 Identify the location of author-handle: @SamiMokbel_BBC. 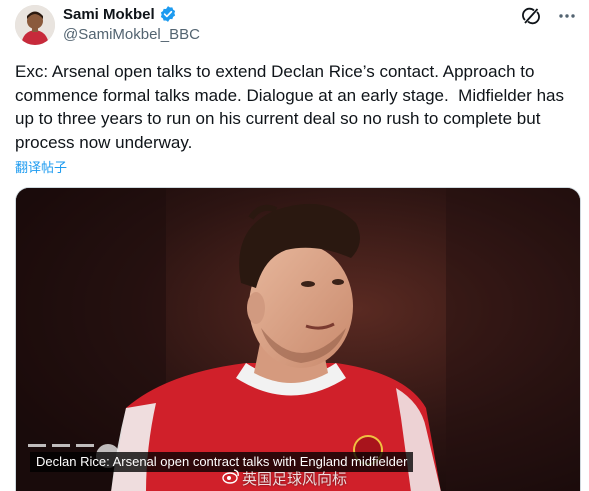
(131, 34).